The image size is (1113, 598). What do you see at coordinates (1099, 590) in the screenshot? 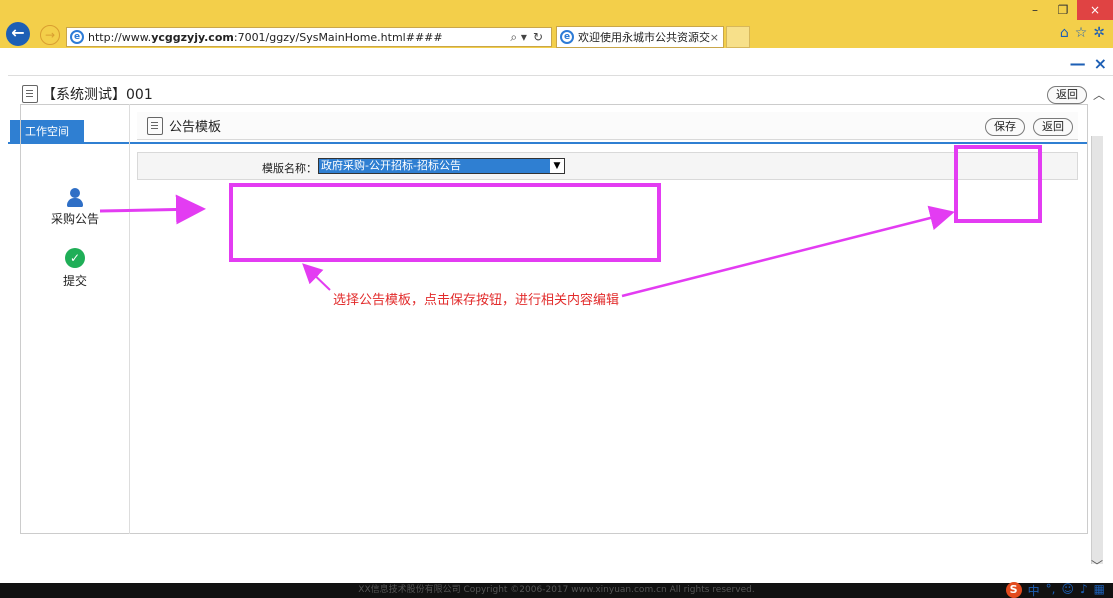
I see `ime-keyboard-icon: ▦` at bounding box center [1099, 590].